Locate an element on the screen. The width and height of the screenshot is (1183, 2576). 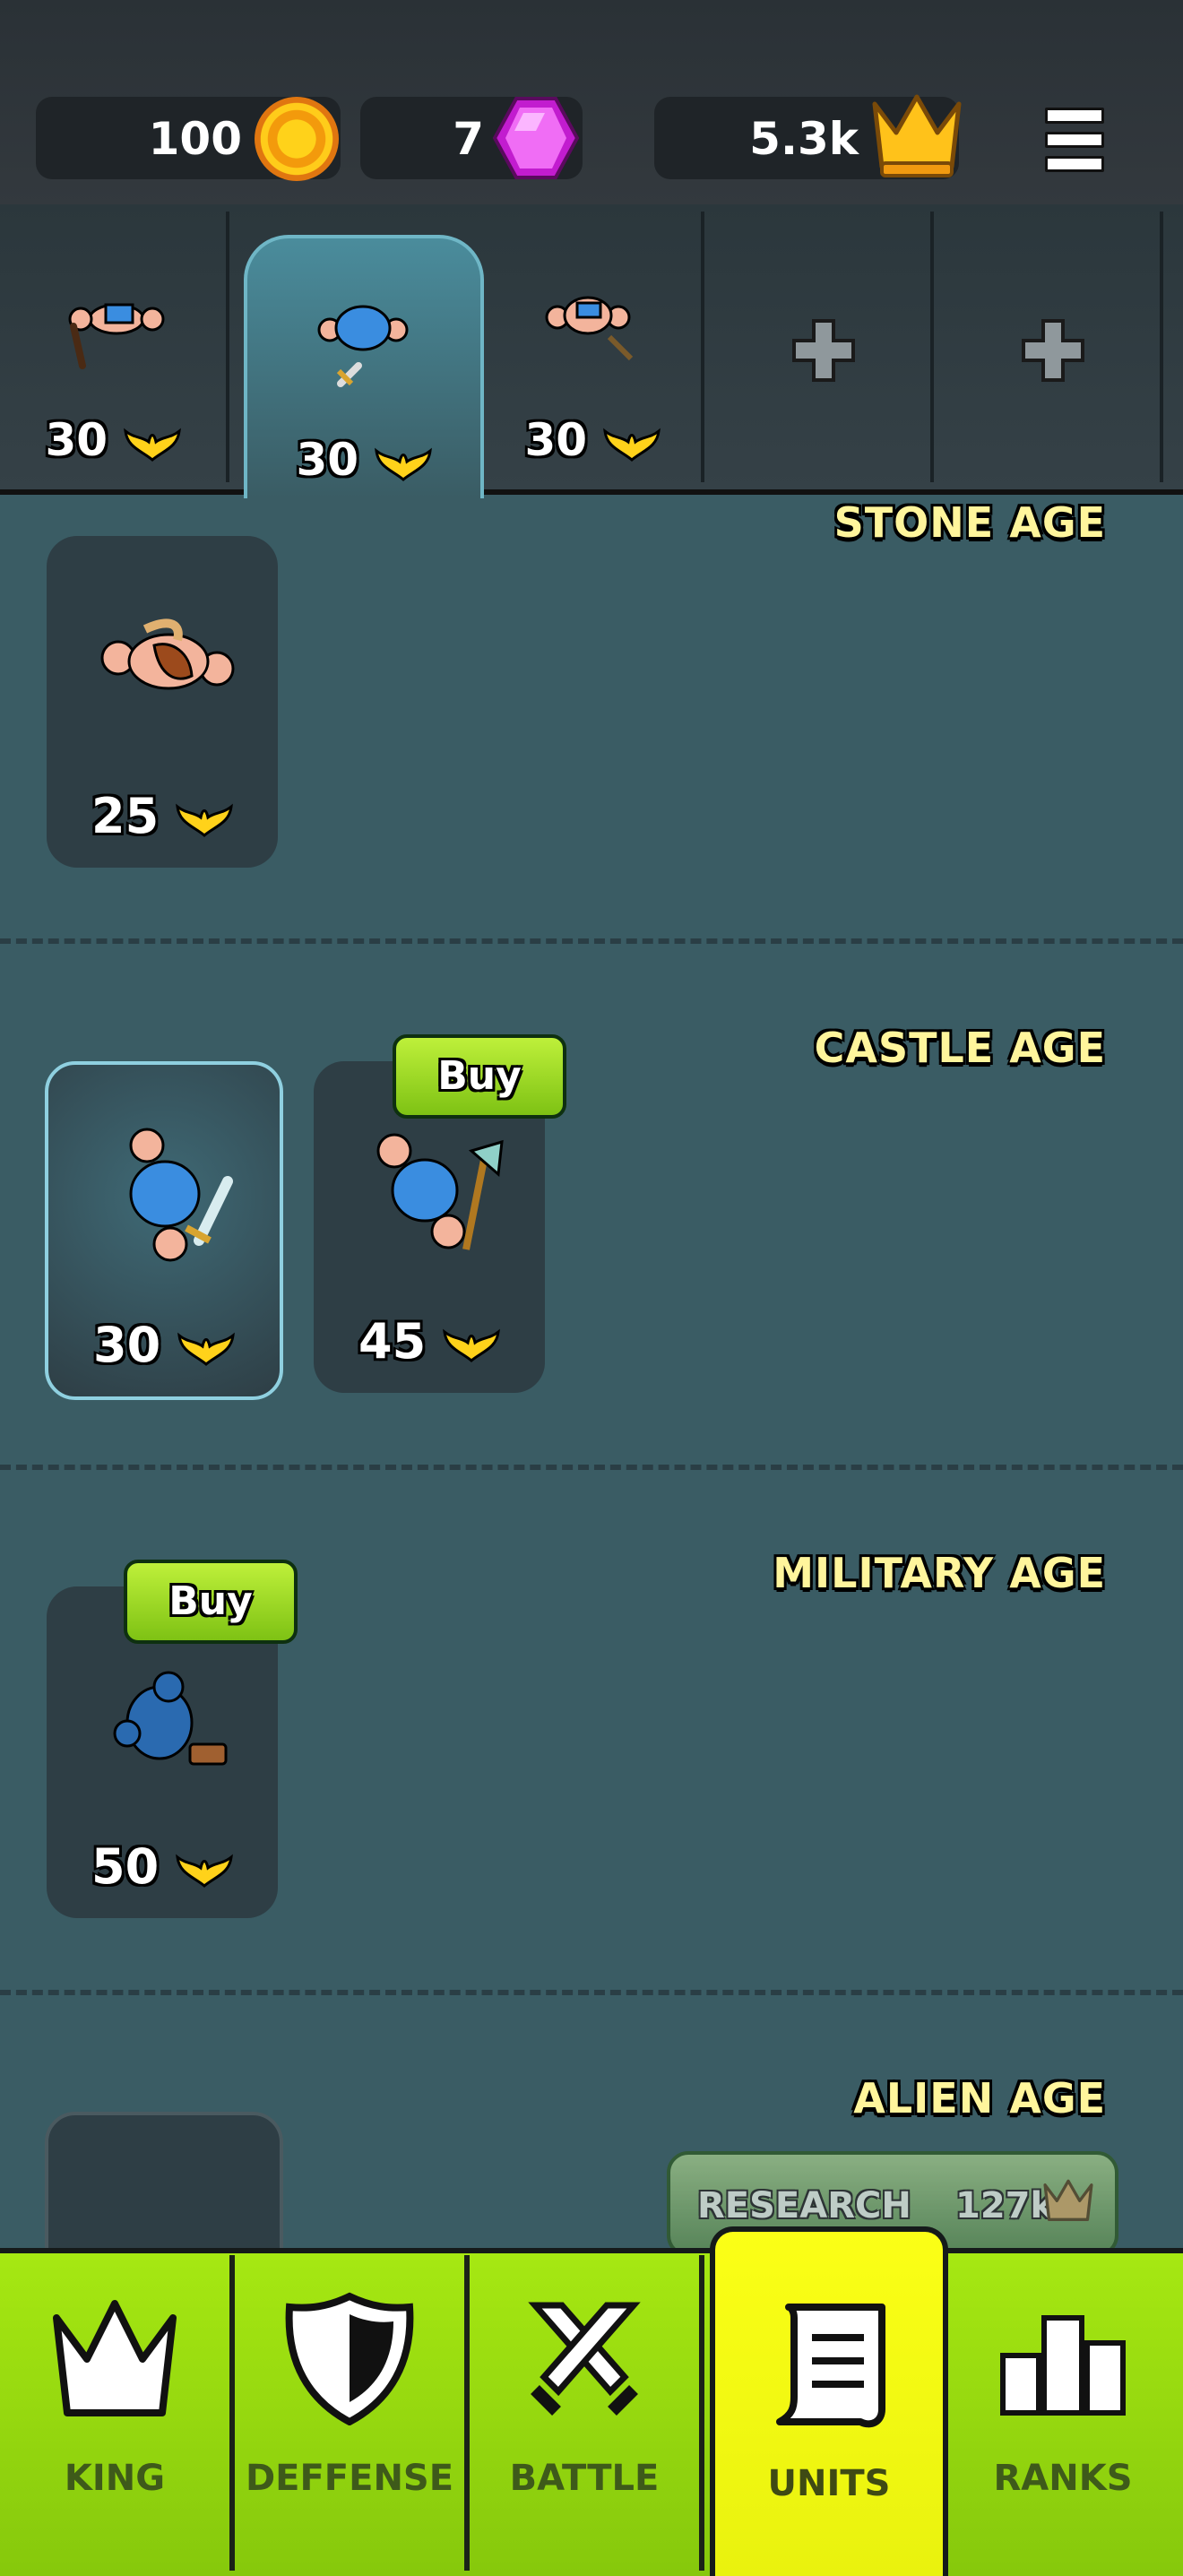
menu-button is located at coordinates (1075, 140).